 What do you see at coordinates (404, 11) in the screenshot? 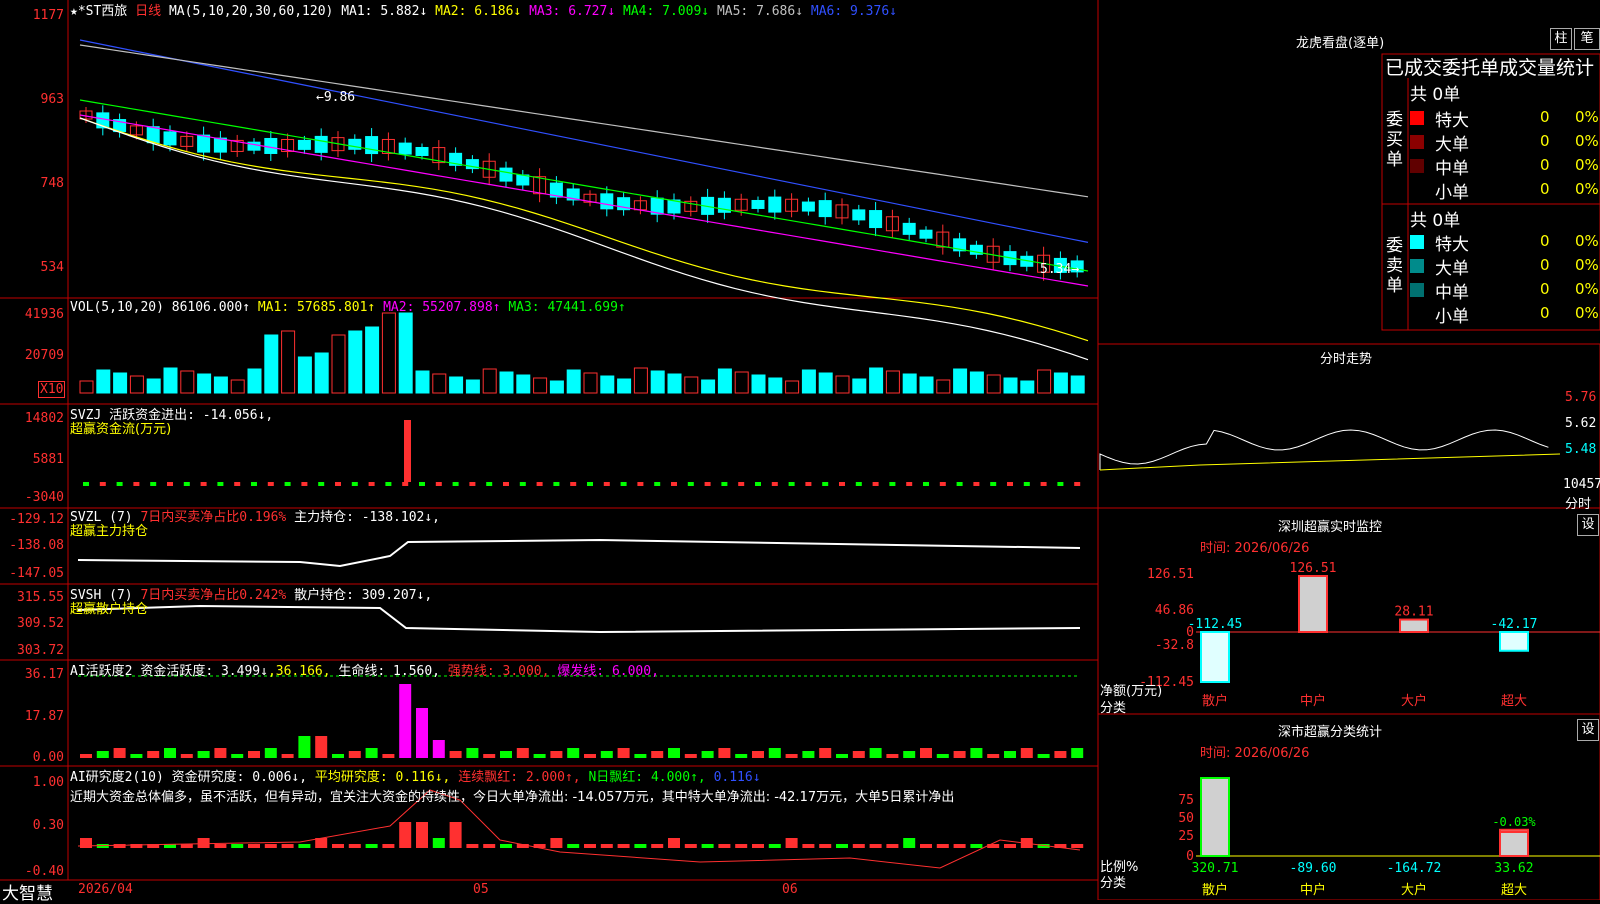
I see `ma1-value: 5.882↓` at bounding box center [404, 11].